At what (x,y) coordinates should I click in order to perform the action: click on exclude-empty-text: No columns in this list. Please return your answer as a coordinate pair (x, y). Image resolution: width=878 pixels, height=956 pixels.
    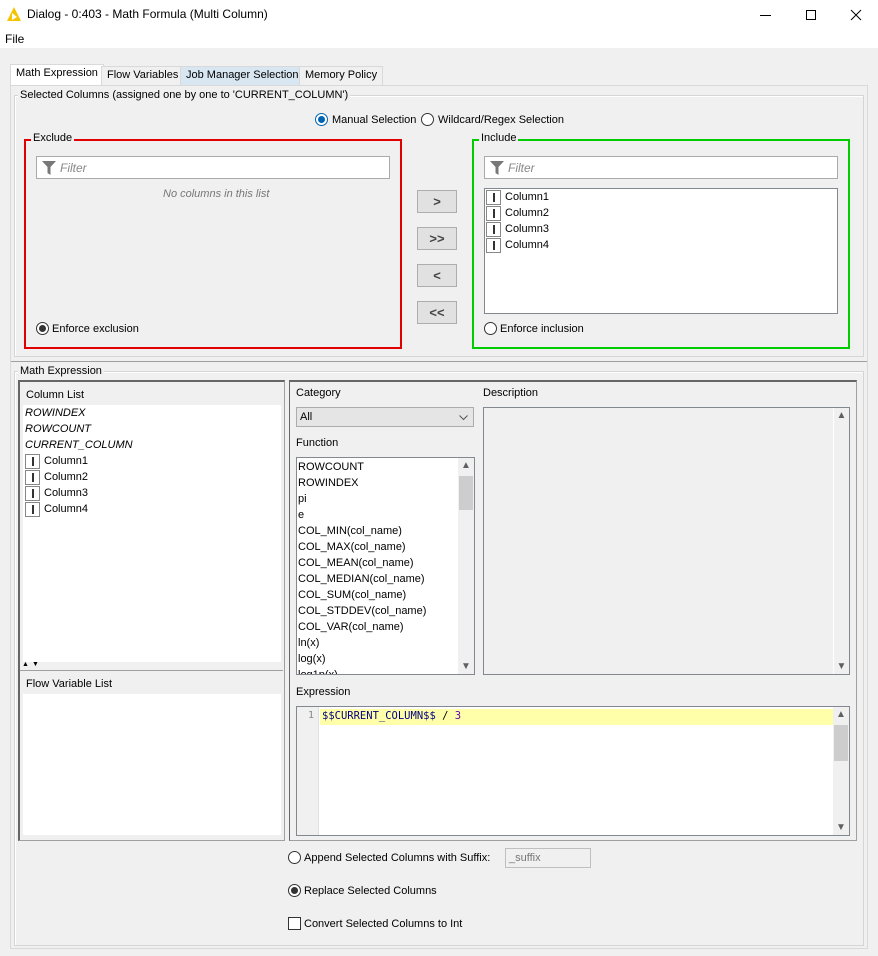
    Looking at the image, I should click on (216, 194).